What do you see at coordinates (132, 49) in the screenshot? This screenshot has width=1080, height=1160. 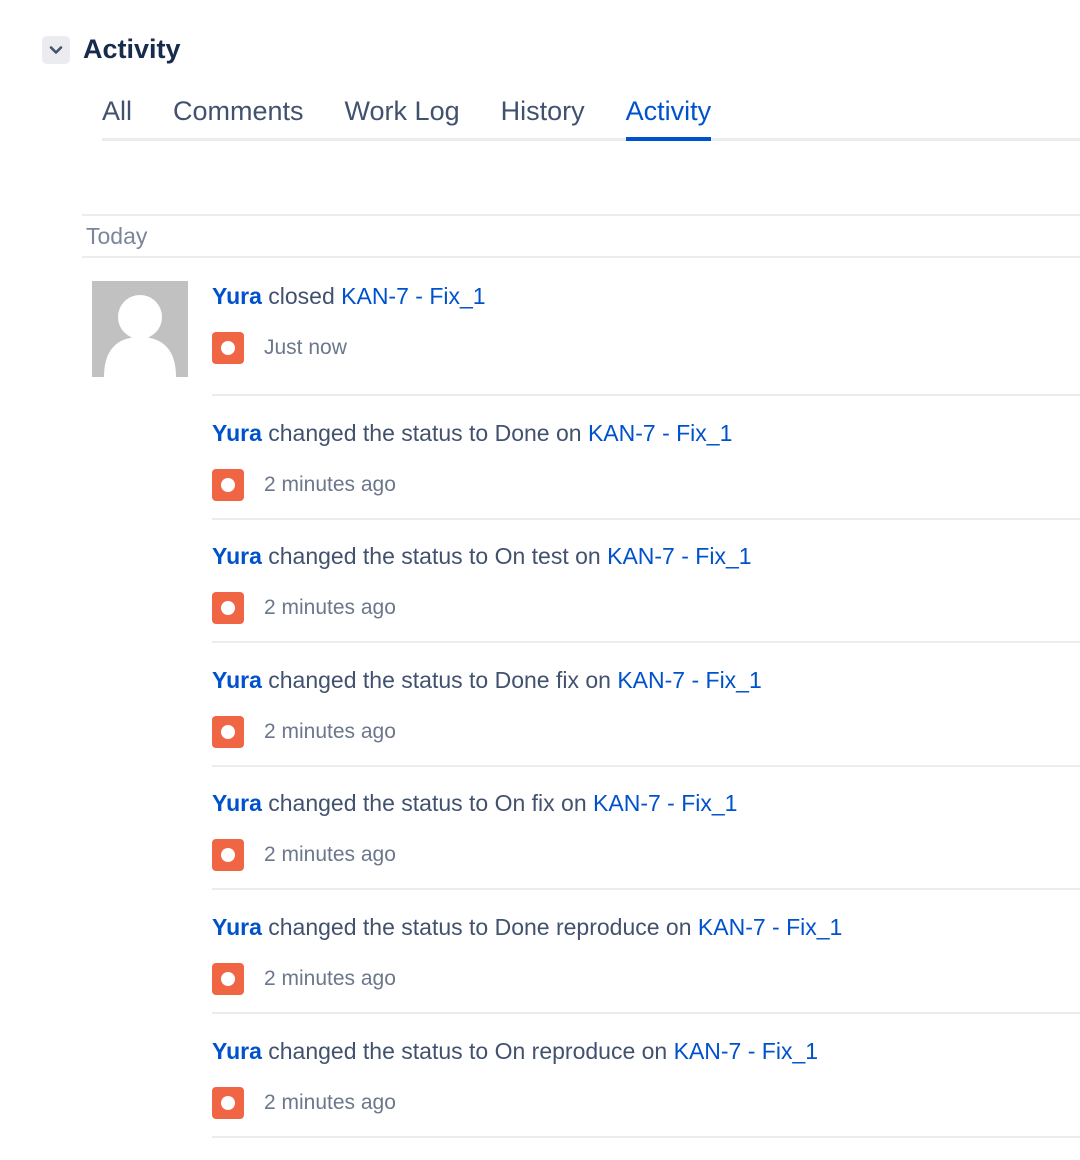 I see `section-title: Activity` at bounding box center [132, 49].